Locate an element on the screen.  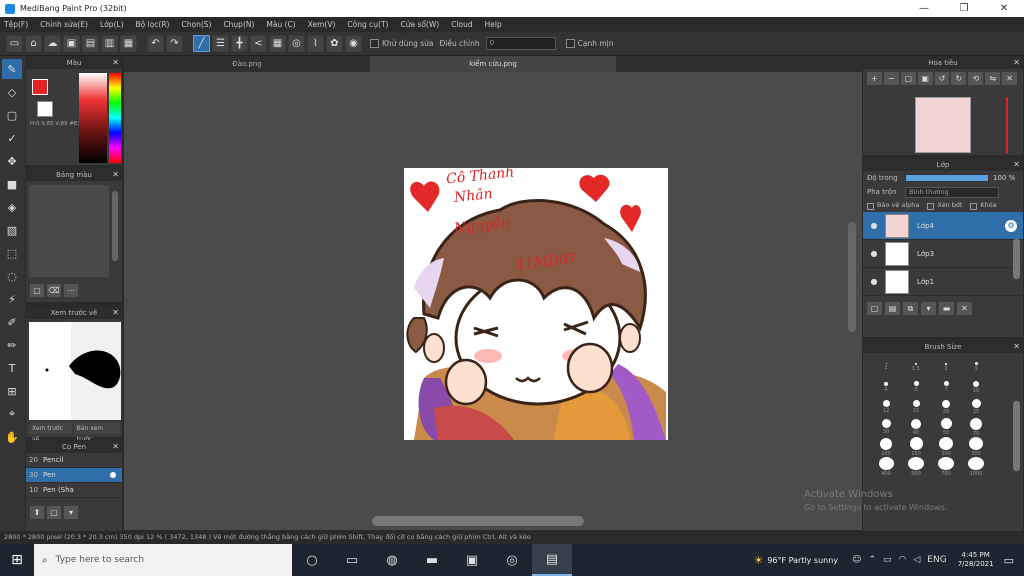
document-tab-active: kiểm cừu.png is located at coordinates (493, 64).